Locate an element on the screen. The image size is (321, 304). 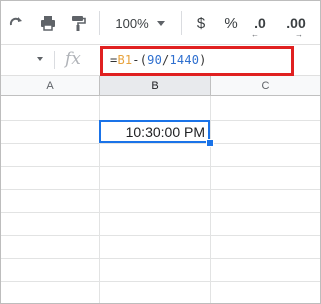
zoom-select: 100% is located at coordinates (140, 23).